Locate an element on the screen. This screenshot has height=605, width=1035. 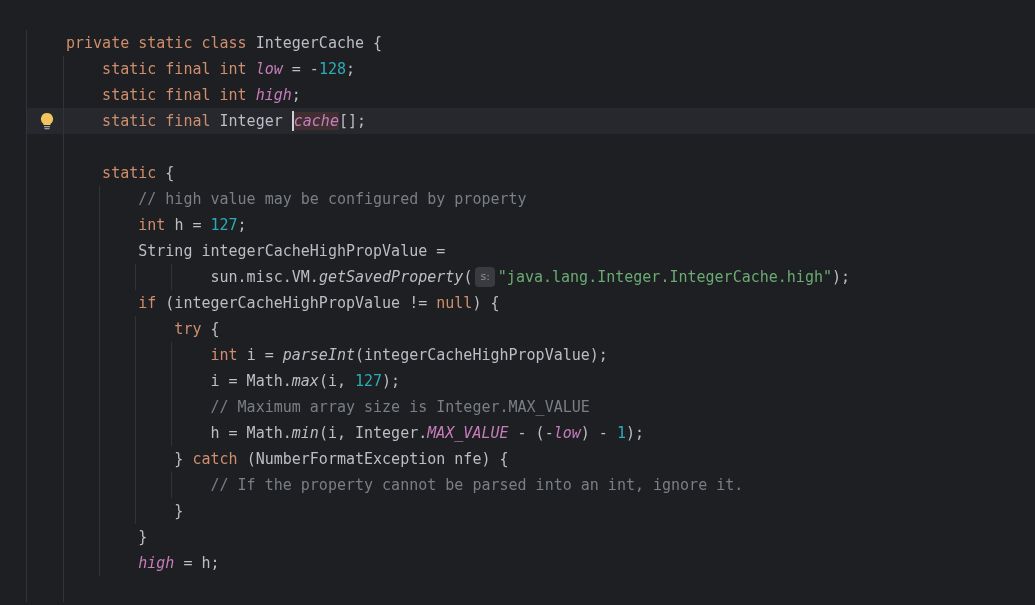
lightbulb-icon is located at coordinates (46, 121).